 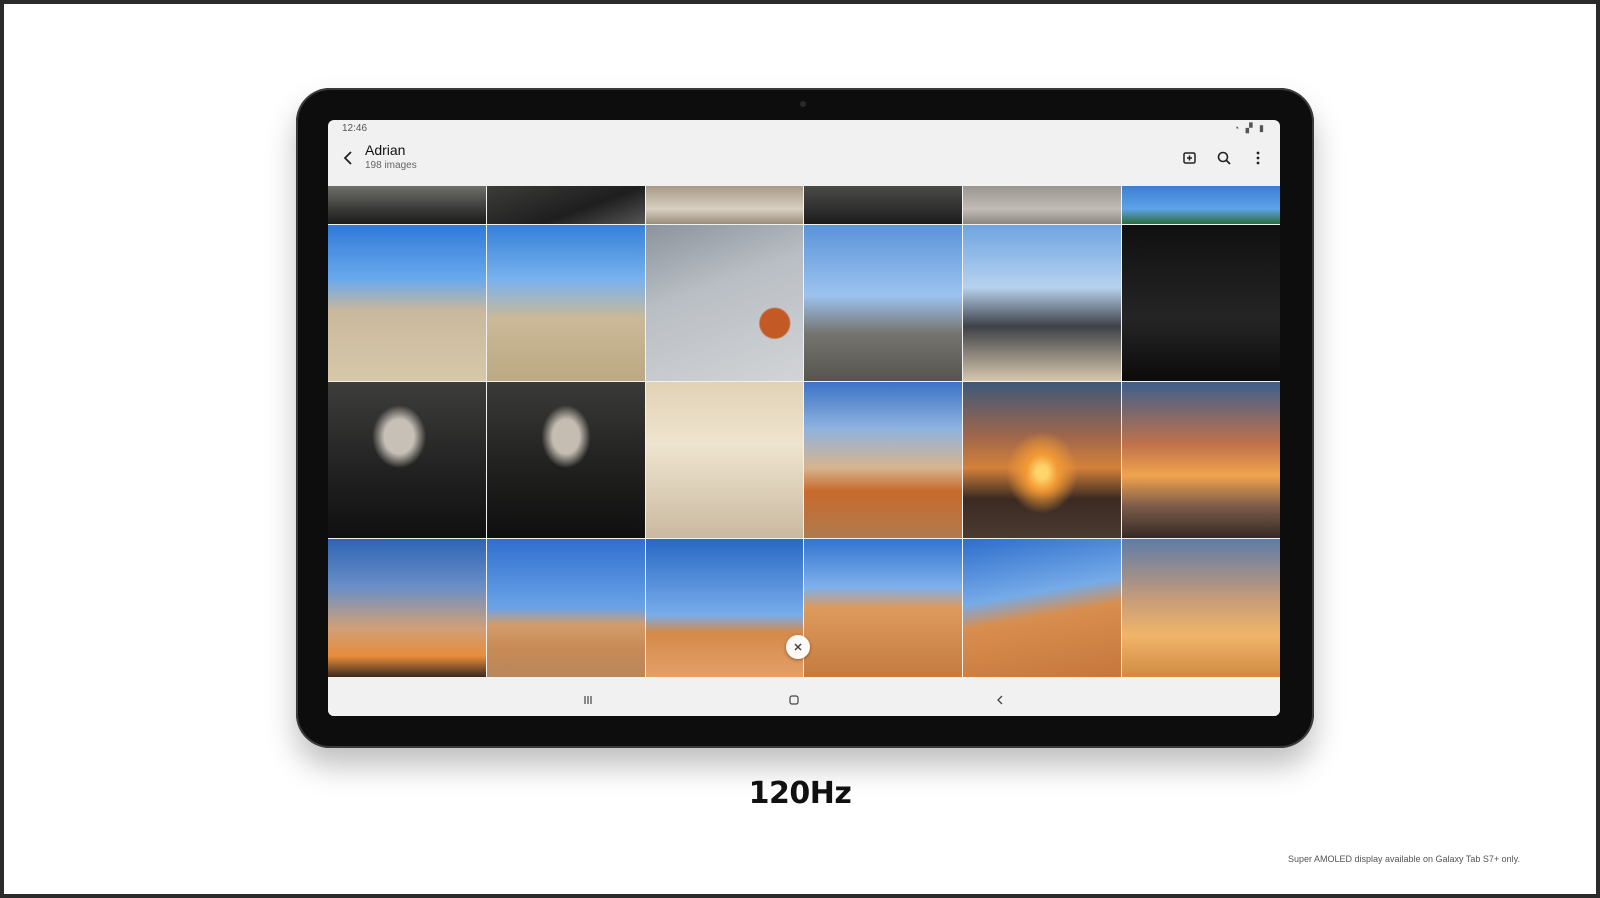 I want to click on front-camera, so click(x=803, y=104).